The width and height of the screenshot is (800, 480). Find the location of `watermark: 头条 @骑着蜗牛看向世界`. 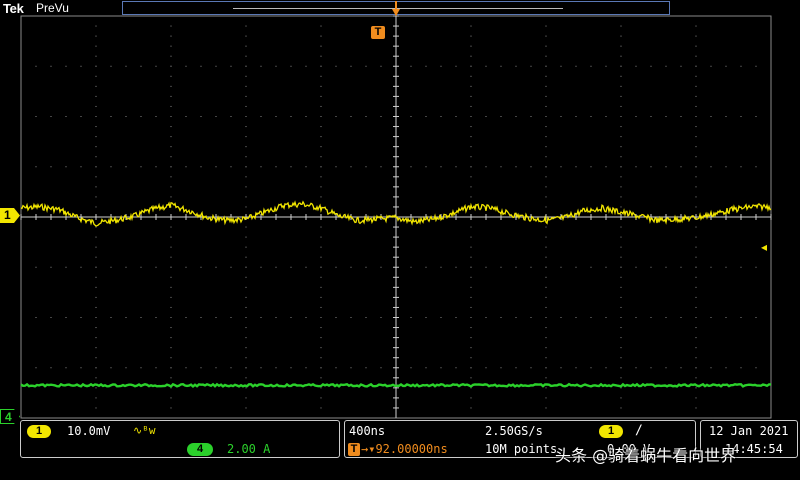

watermark: 头条 @骑着蜗牛看向世界 is located at coordinates (646, 455).